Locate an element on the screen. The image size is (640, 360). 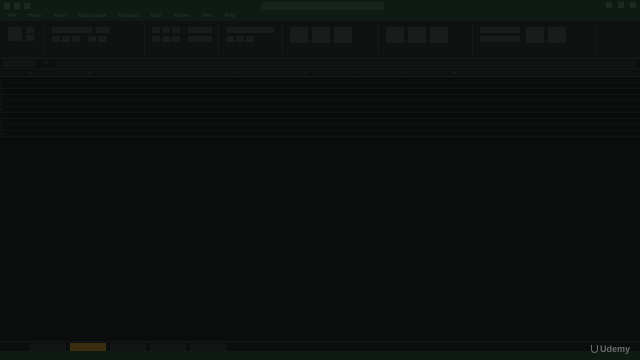
insert-cells-icon is located at coordinates (395, 35).